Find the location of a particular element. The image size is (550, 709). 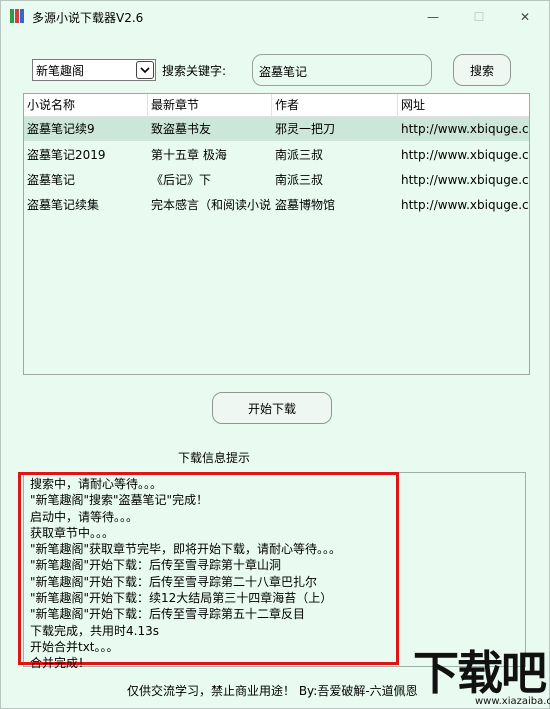

column-header-author: 作者 is located at coordinates (335, 105).